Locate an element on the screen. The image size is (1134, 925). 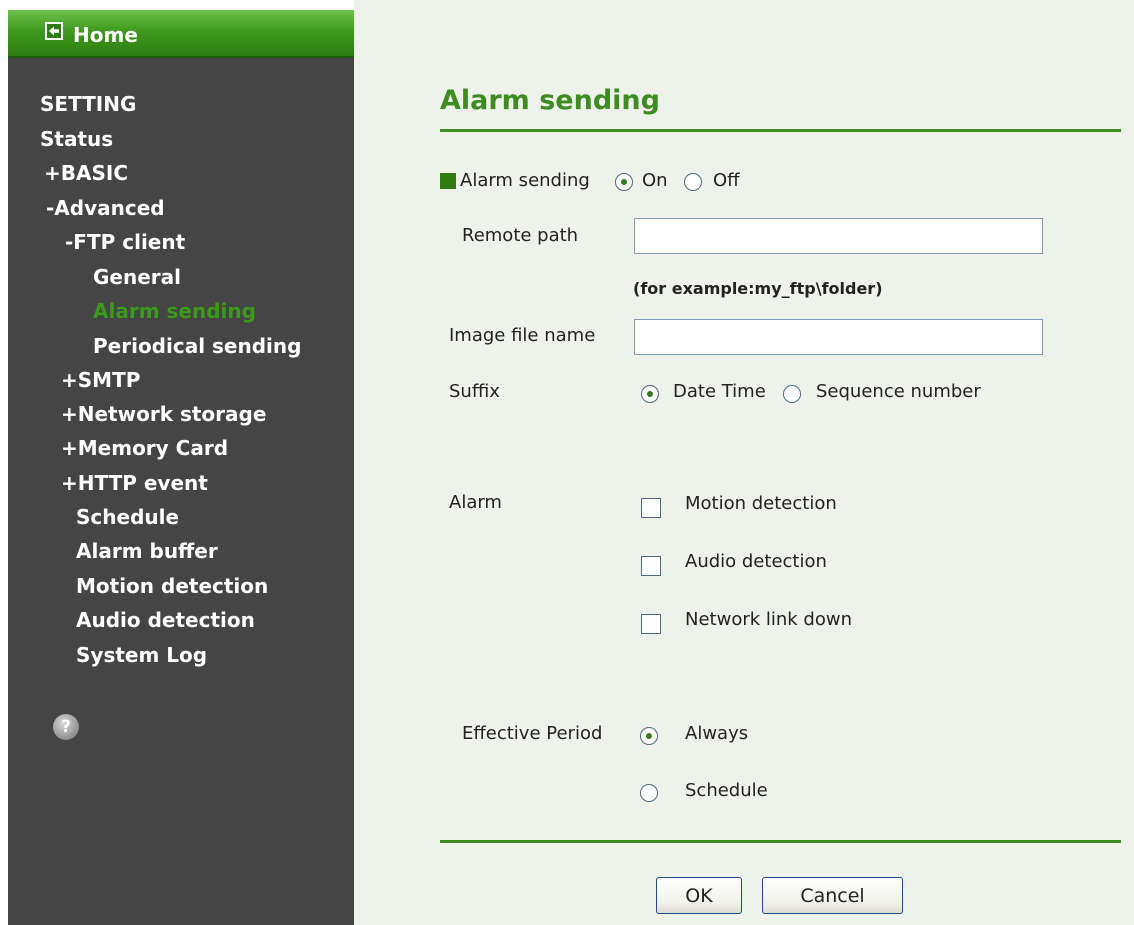
remote-path-hint: (for example:my_ftp\folder) is located at coordinates (758, 288).